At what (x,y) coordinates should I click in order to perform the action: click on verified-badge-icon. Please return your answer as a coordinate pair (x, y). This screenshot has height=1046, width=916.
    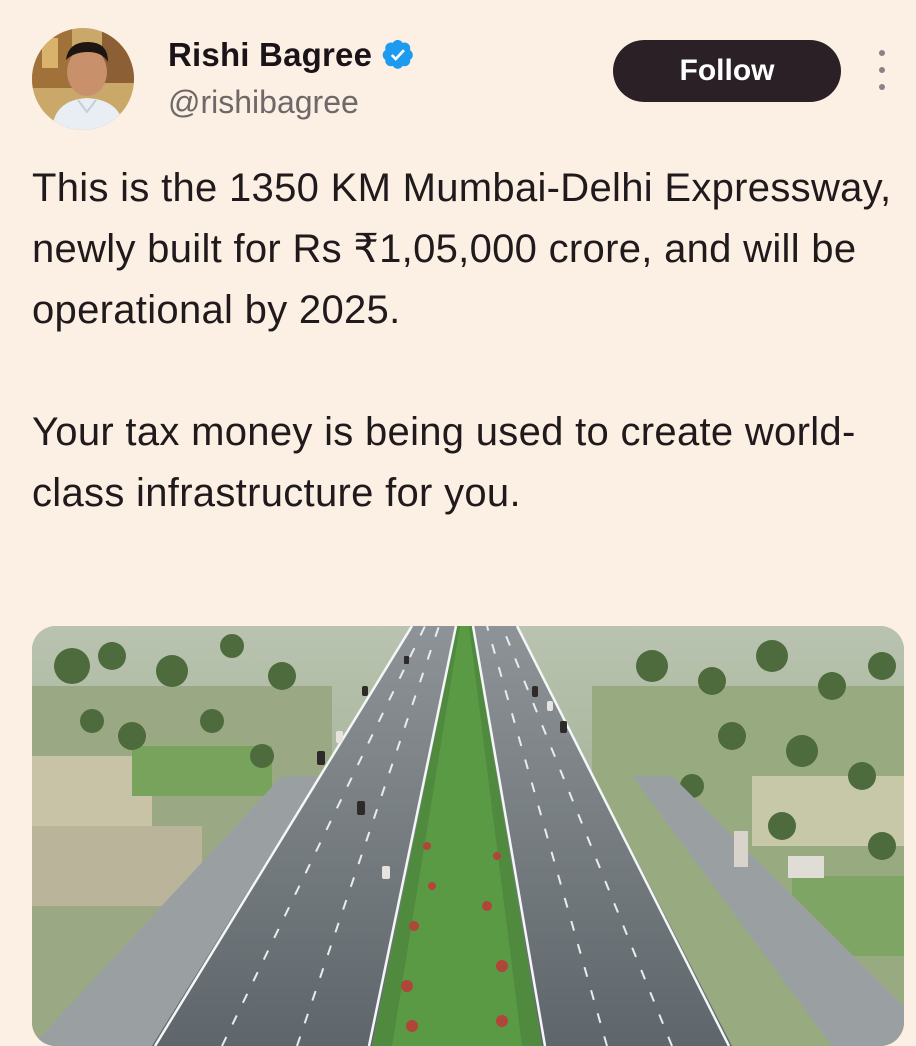
    Looking at the image, I should click on (397, 54).